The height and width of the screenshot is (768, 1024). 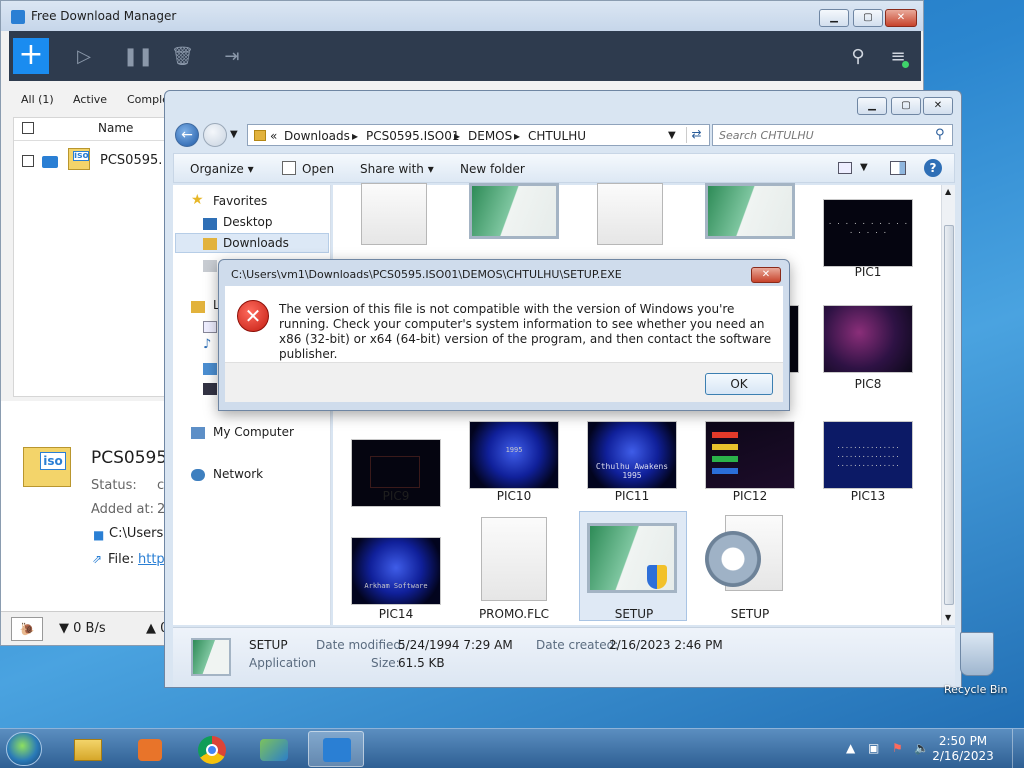 I want to click on vertical-scrollbar: ▲ ▼, so click(x=948, y=405).